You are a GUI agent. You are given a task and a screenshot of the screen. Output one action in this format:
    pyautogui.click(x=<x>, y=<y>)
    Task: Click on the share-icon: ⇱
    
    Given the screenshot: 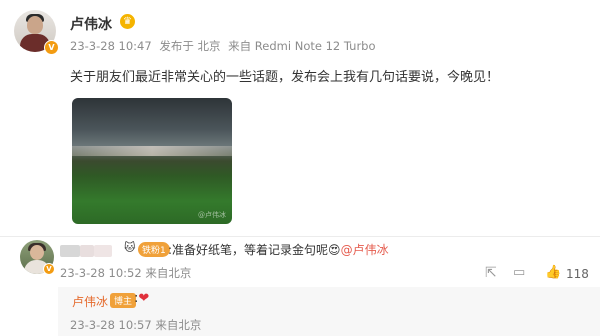 What is the action you would take?
    pyautogui.click(x=491, y=273)
    